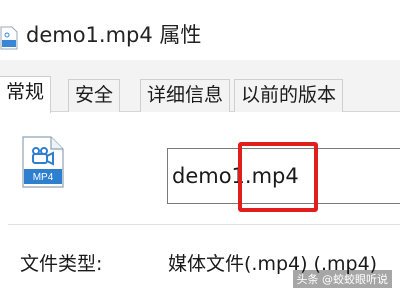 This screenshot has width=400, height=300. I want to click on tab-previous-versions: 以前的版本, so click(289, 95).